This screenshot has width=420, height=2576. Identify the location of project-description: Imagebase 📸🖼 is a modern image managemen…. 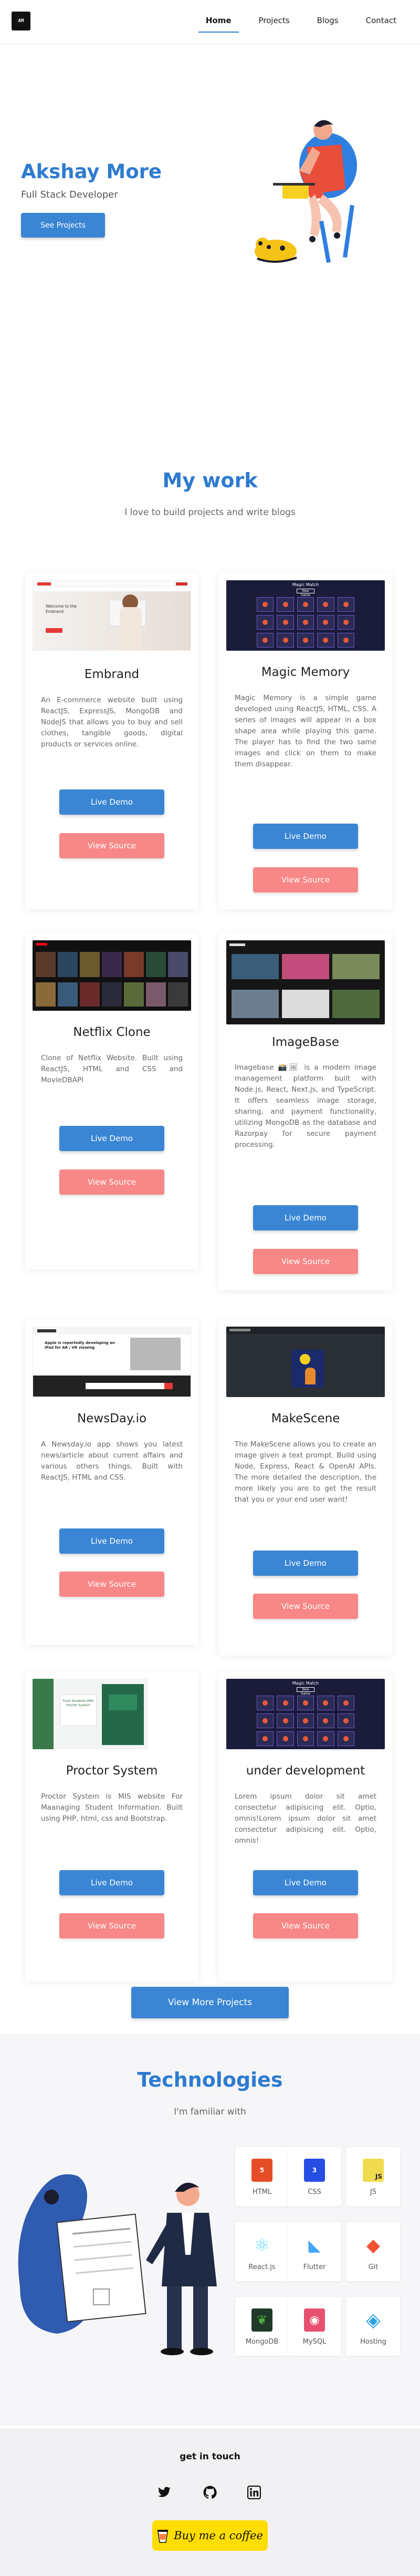
(305, 1106).